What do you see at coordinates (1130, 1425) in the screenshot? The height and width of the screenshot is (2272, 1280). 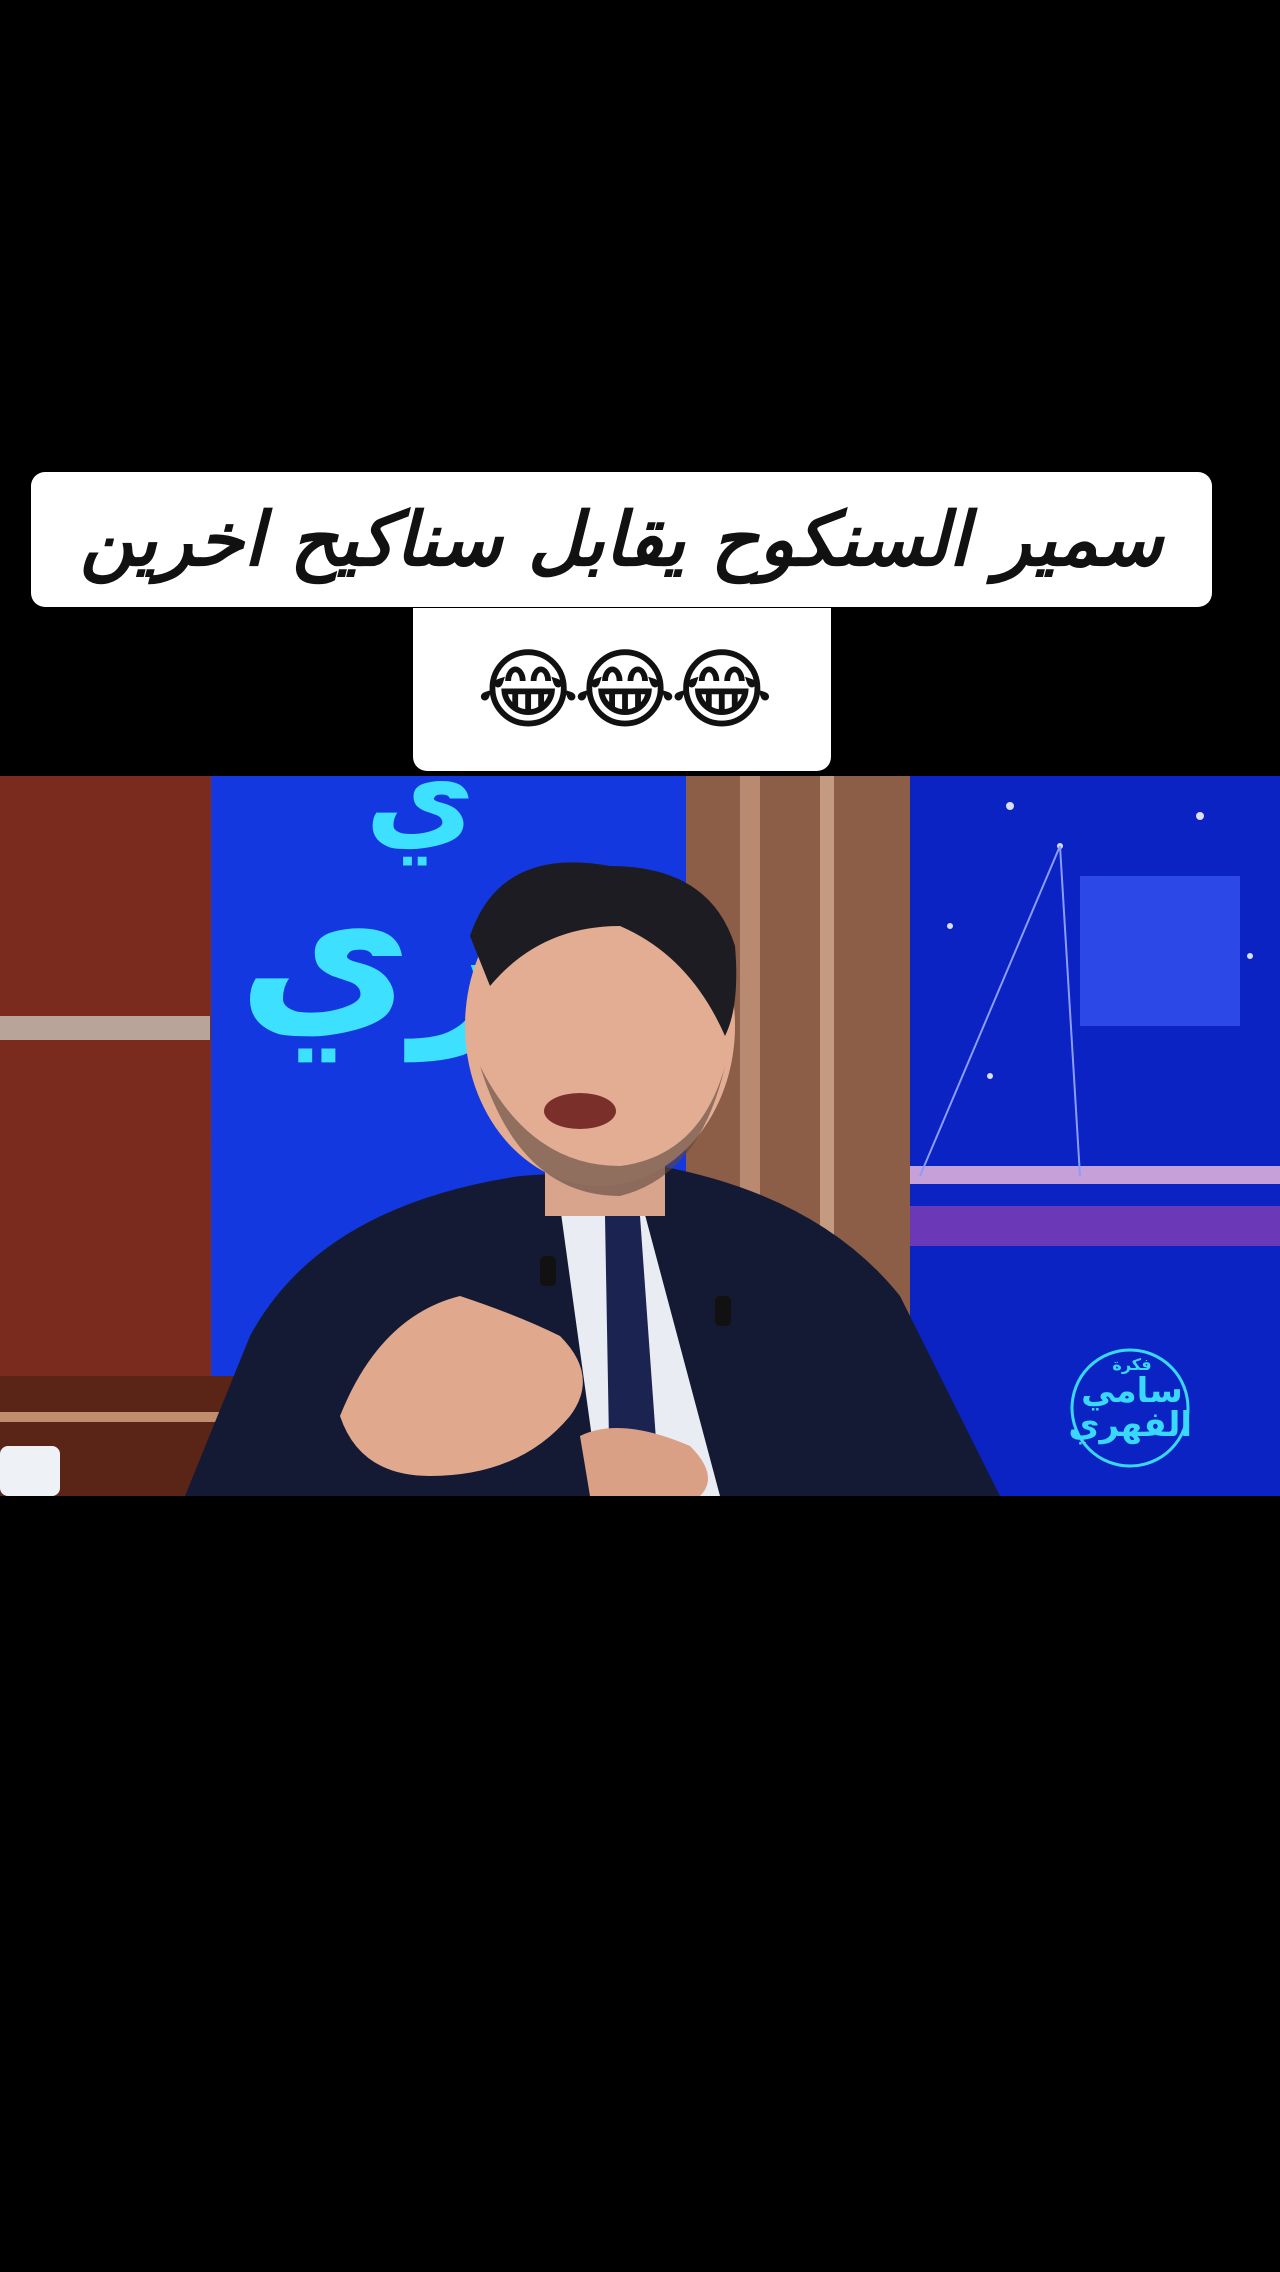 I see `watermark-name-line2: الفهري` at bounding box center [1130, 1425].